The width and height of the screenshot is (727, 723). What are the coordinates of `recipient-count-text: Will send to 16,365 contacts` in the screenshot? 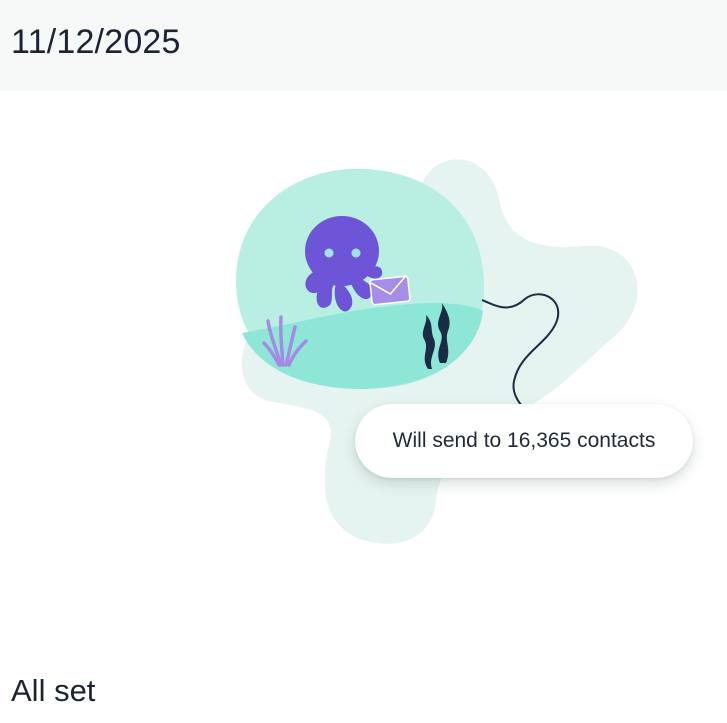 It's located at (524, 440).